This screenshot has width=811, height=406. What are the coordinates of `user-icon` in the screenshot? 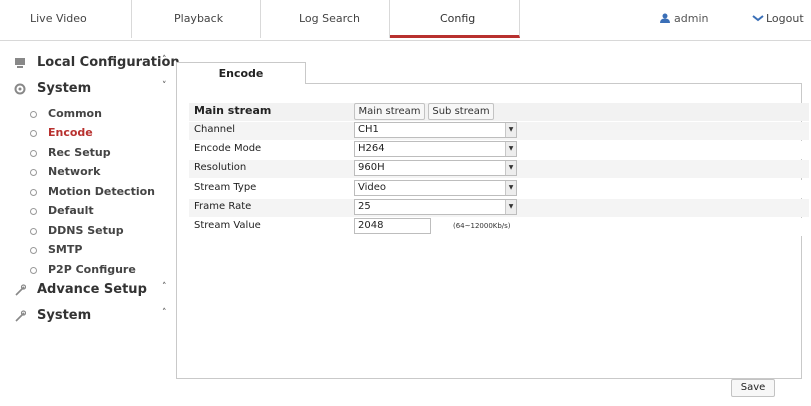 It's located at (665, 18).